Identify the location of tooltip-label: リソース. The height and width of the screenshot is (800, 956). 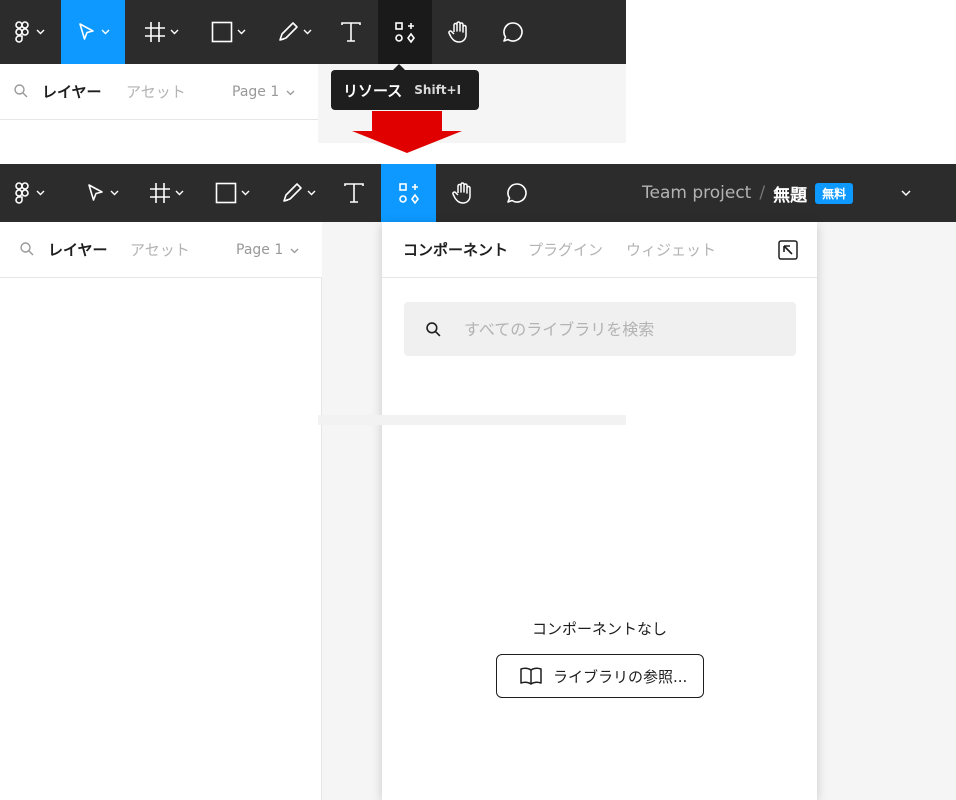
(373, 90).